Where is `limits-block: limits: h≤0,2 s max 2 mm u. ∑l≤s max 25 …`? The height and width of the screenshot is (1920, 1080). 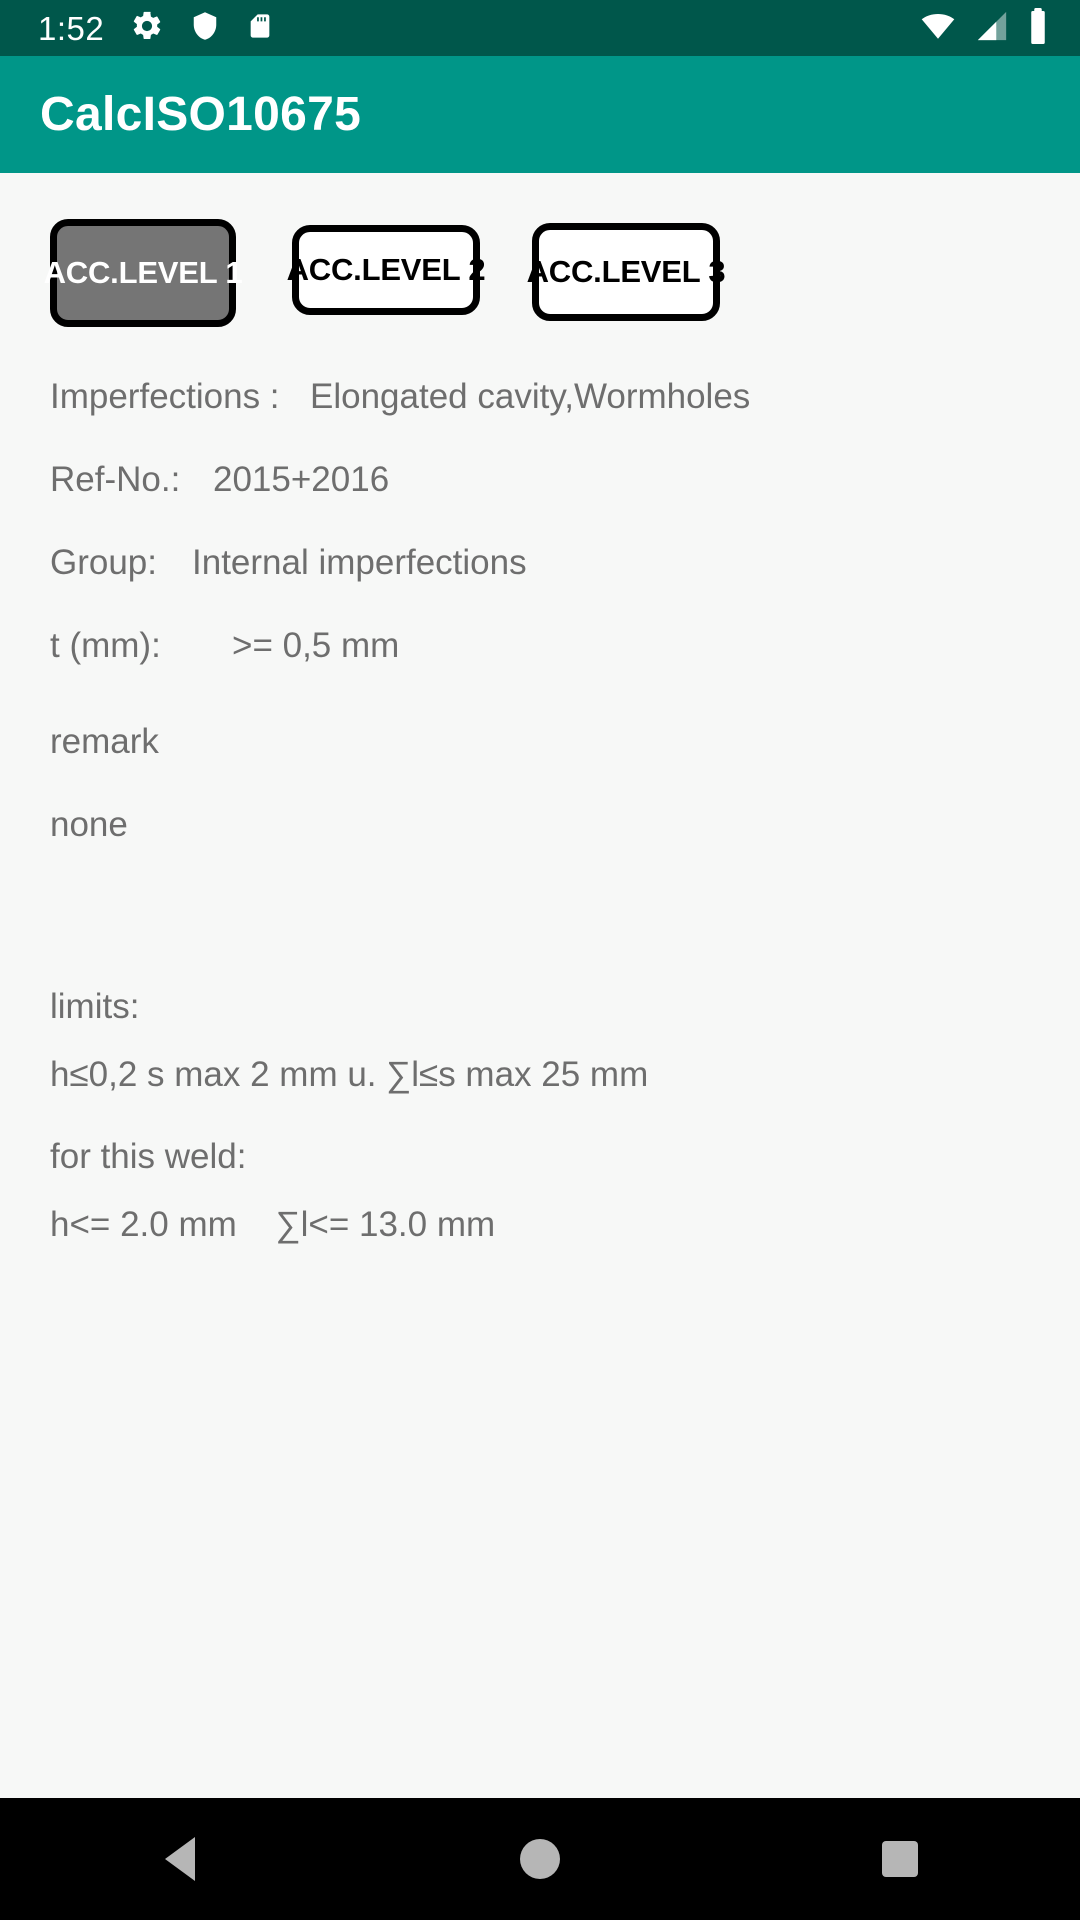
limits-block: limits: h≤0,2 s max 2 mm u. ∑l≤s max 25 … is located at coordinates (540, 1116).